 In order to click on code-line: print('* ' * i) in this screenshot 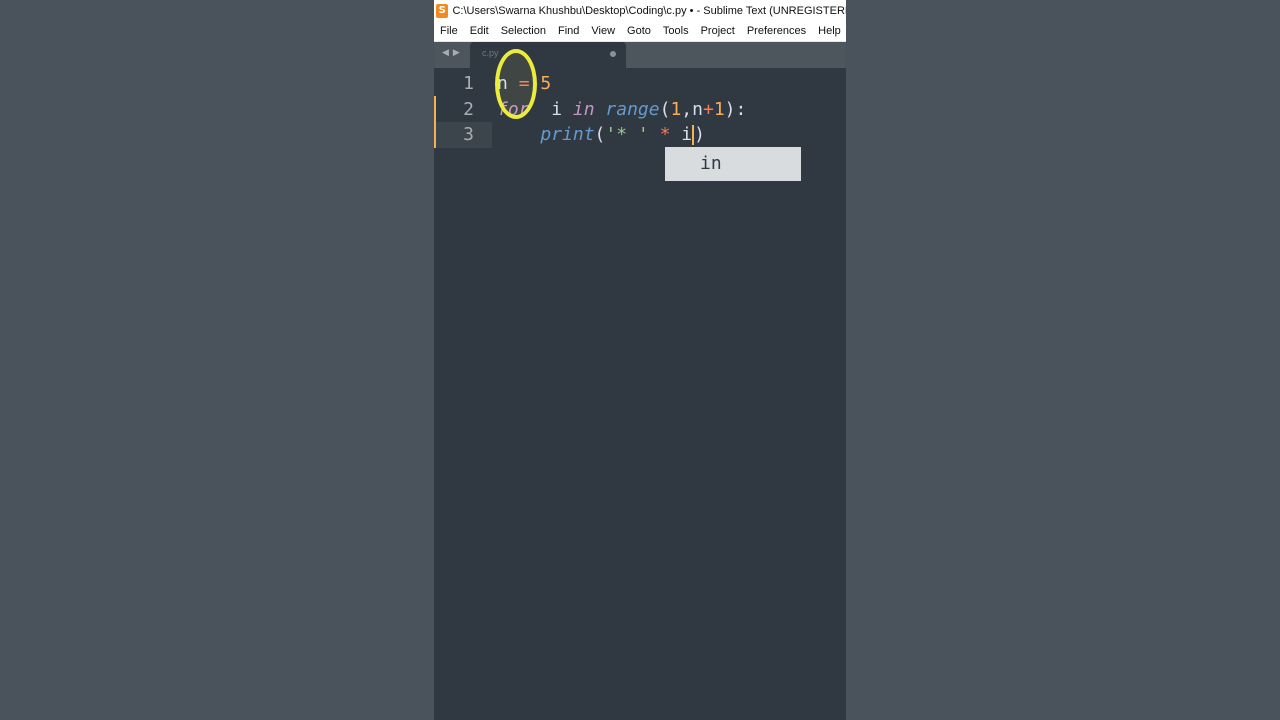, I will do `click(601, 135)`.